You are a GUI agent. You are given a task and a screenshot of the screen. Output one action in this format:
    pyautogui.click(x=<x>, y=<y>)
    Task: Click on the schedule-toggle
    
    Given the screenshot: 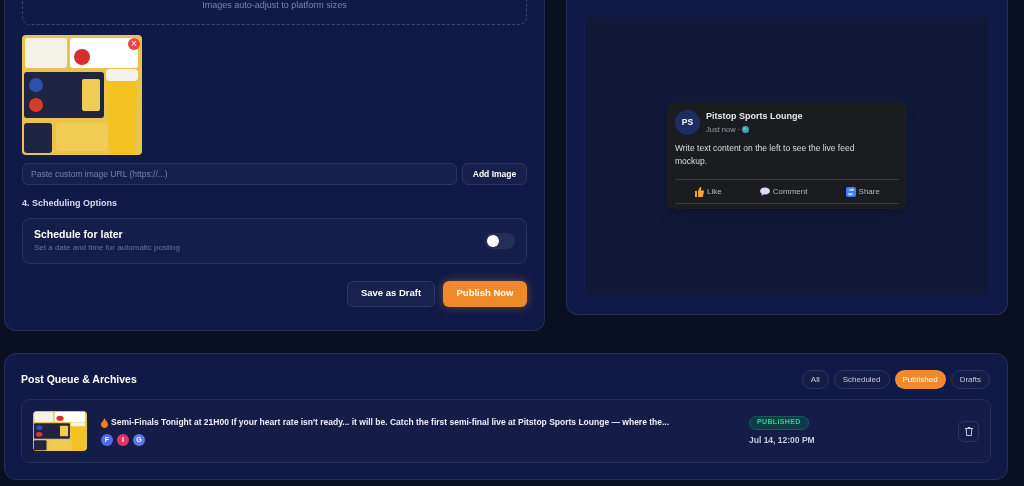 What is the action you would take?
    pyautogui.click(x=500, y=240)
    